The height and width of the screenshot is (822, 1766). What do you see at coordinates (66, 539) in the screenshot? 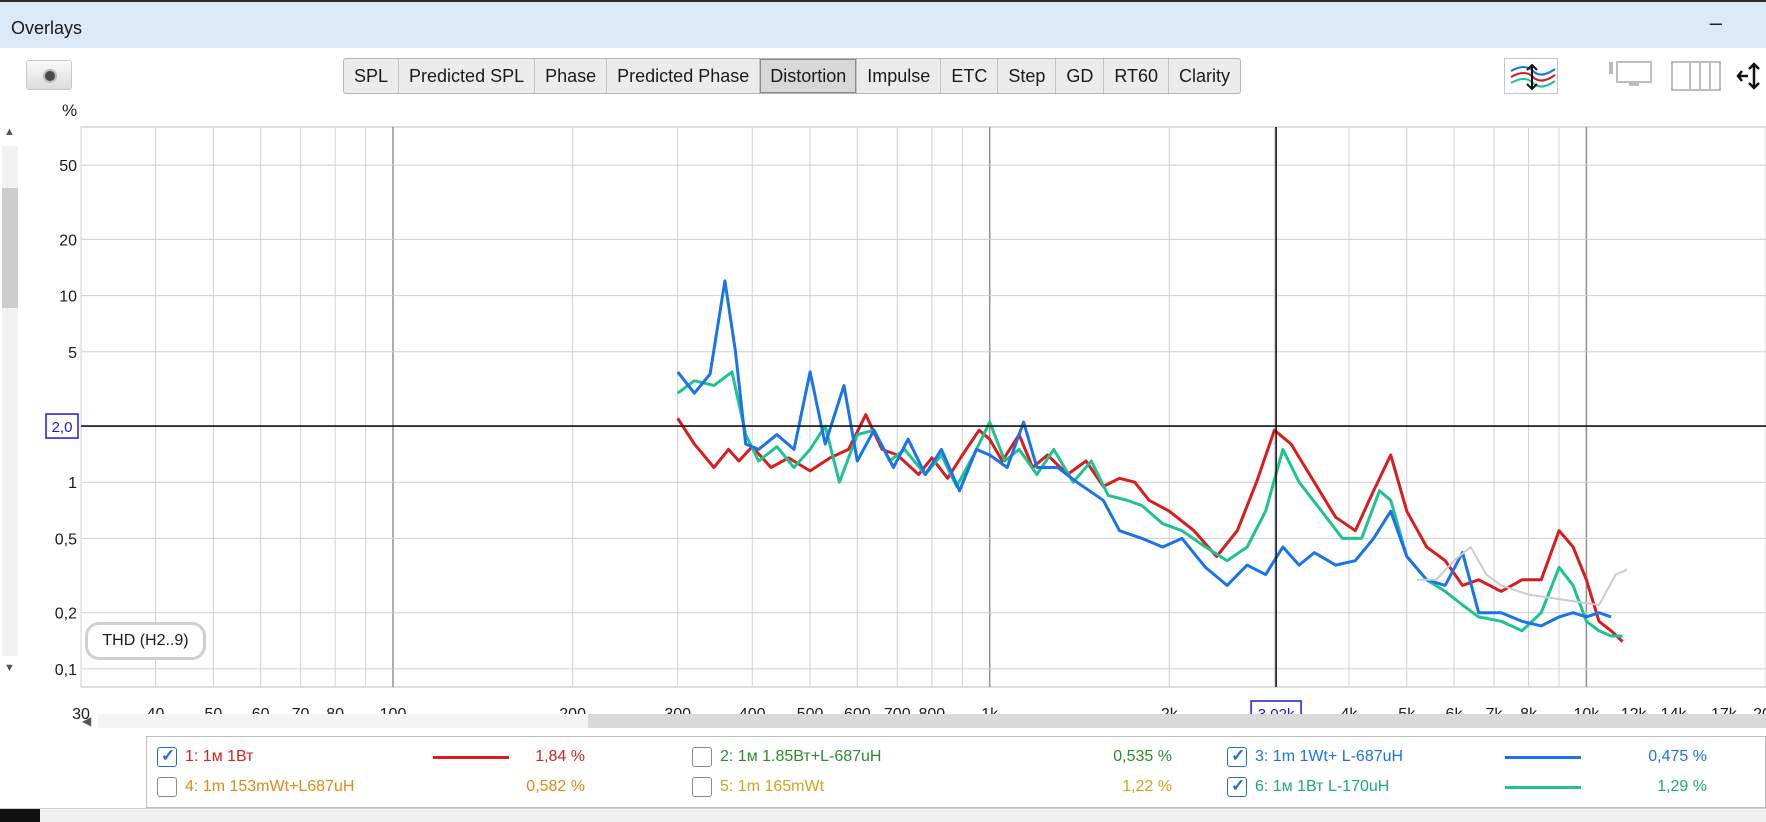
I see `y-tick-label: 0,5` at bounding box center [66, 539].